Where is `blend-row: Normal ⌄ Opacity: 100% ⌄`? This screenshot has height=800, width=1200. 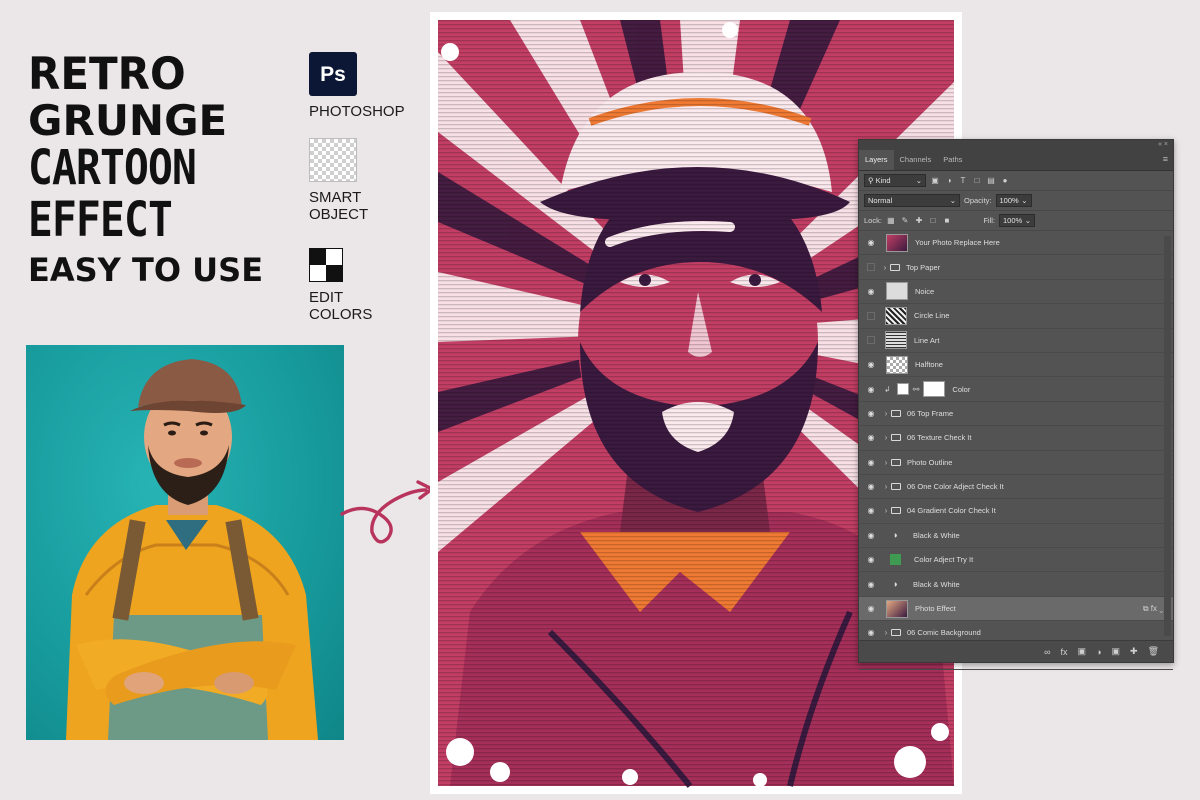 blend-row: Normal ⌄ Opacity: 100% ⌄ is located at coordinates (1016, 201).